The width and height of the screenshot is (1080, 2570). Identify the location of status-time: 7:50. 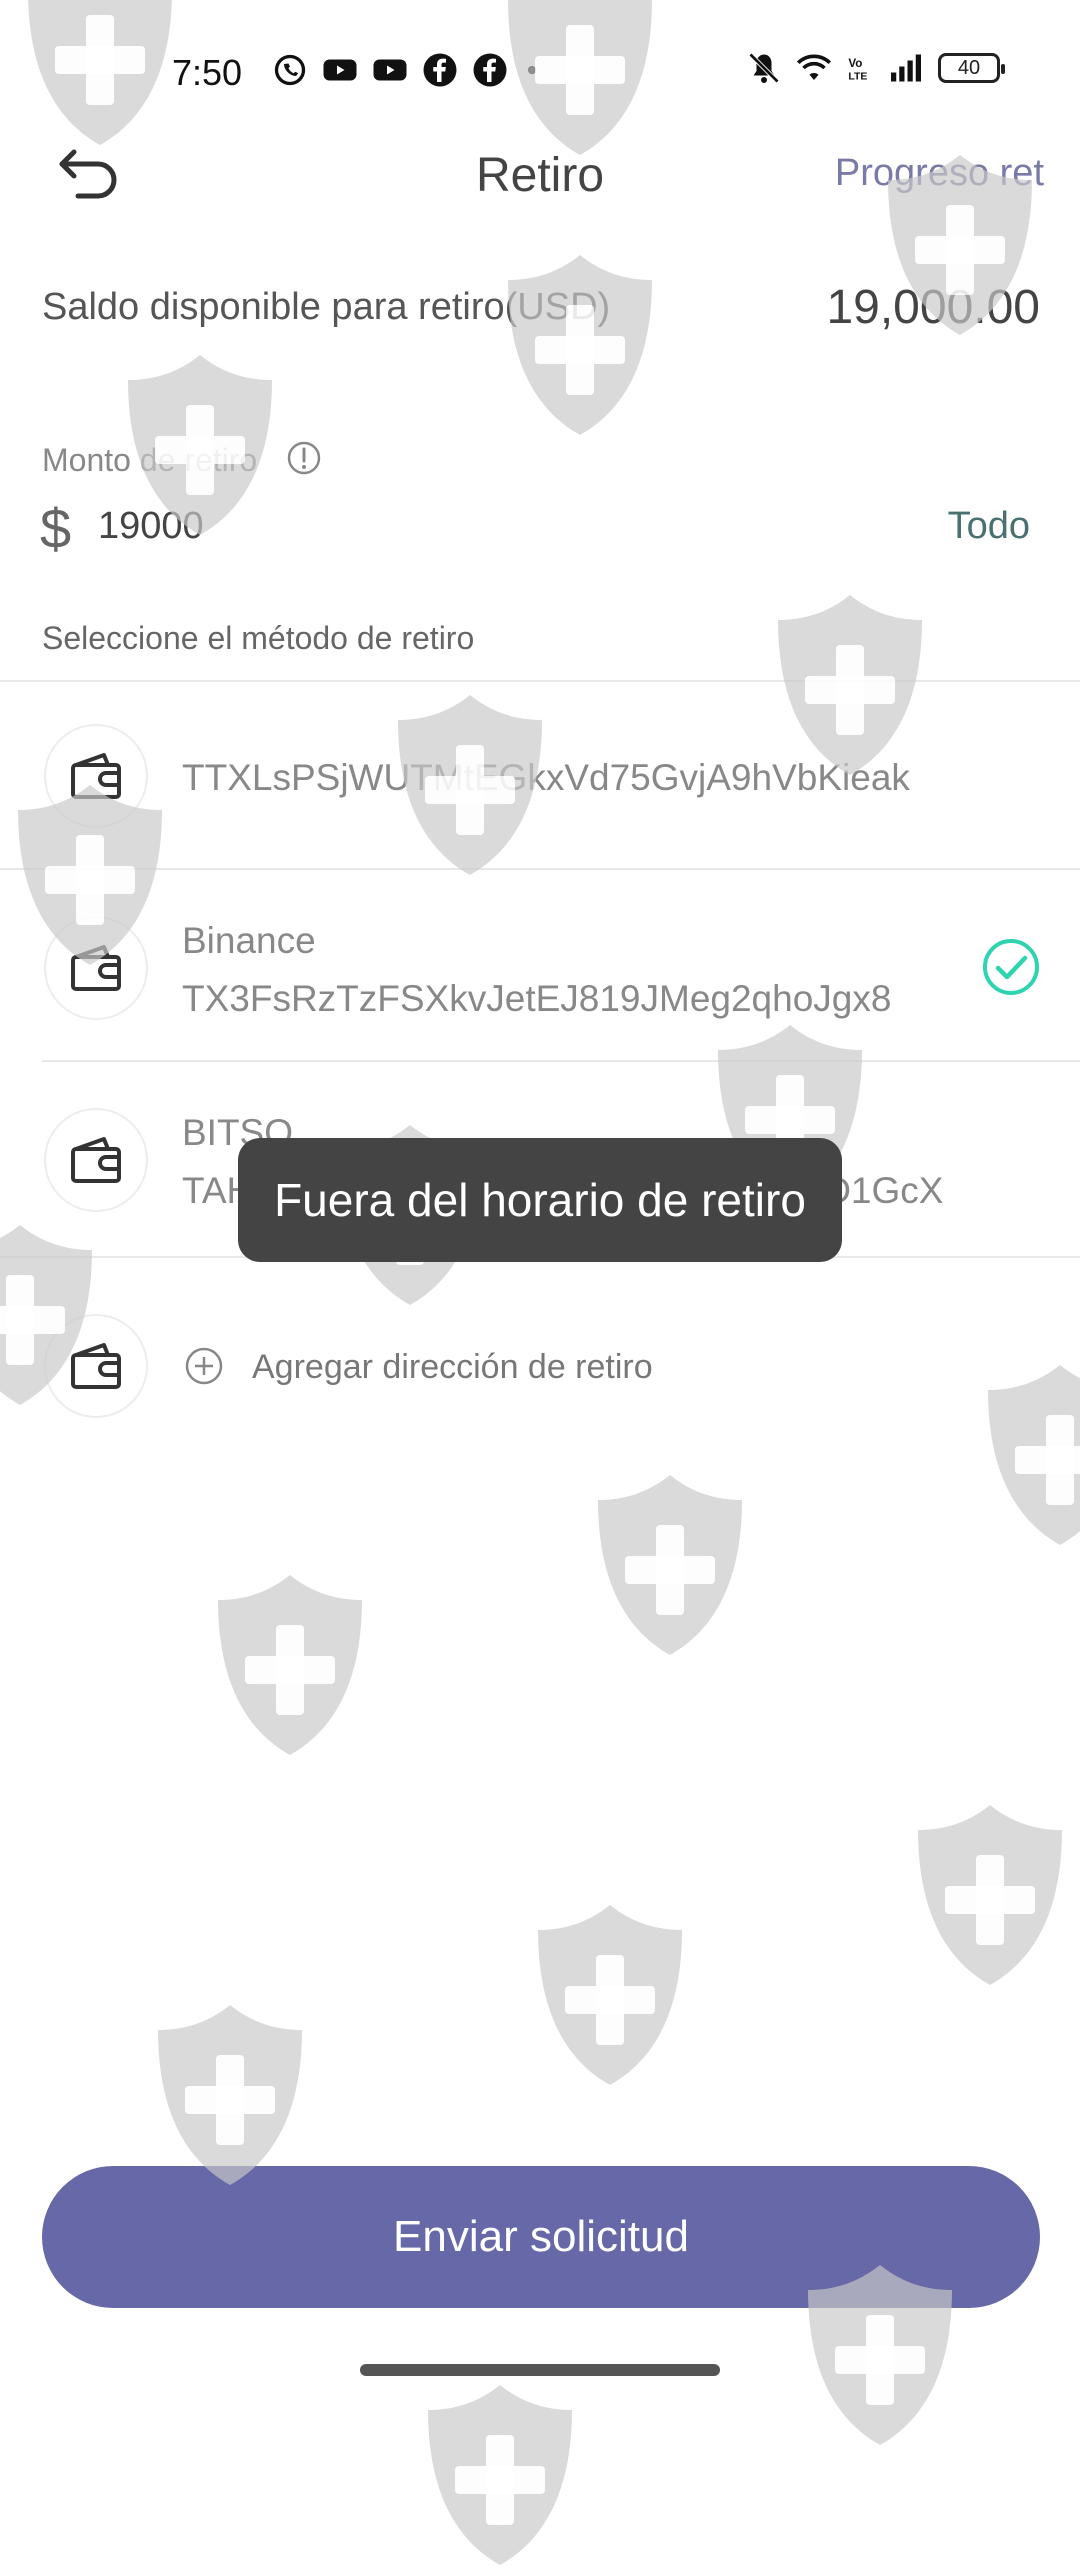
(207, 72).